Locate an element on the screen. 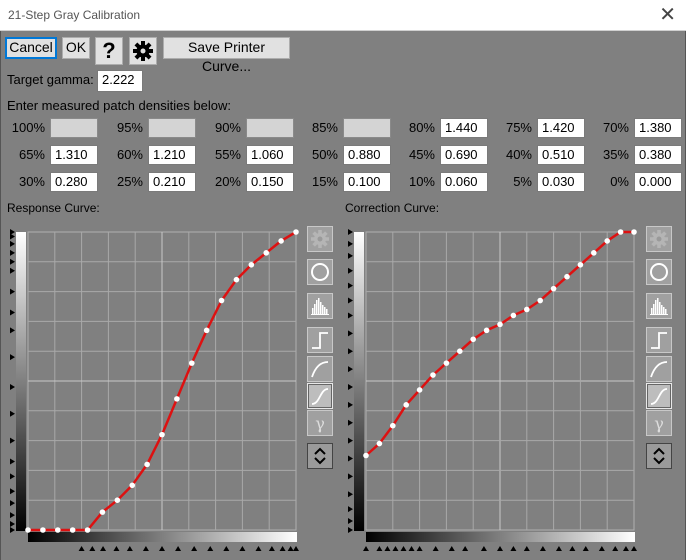 The height and width of the screenshot is (560, 686). gamma-icon: γ is located at coordinates (659, 423).